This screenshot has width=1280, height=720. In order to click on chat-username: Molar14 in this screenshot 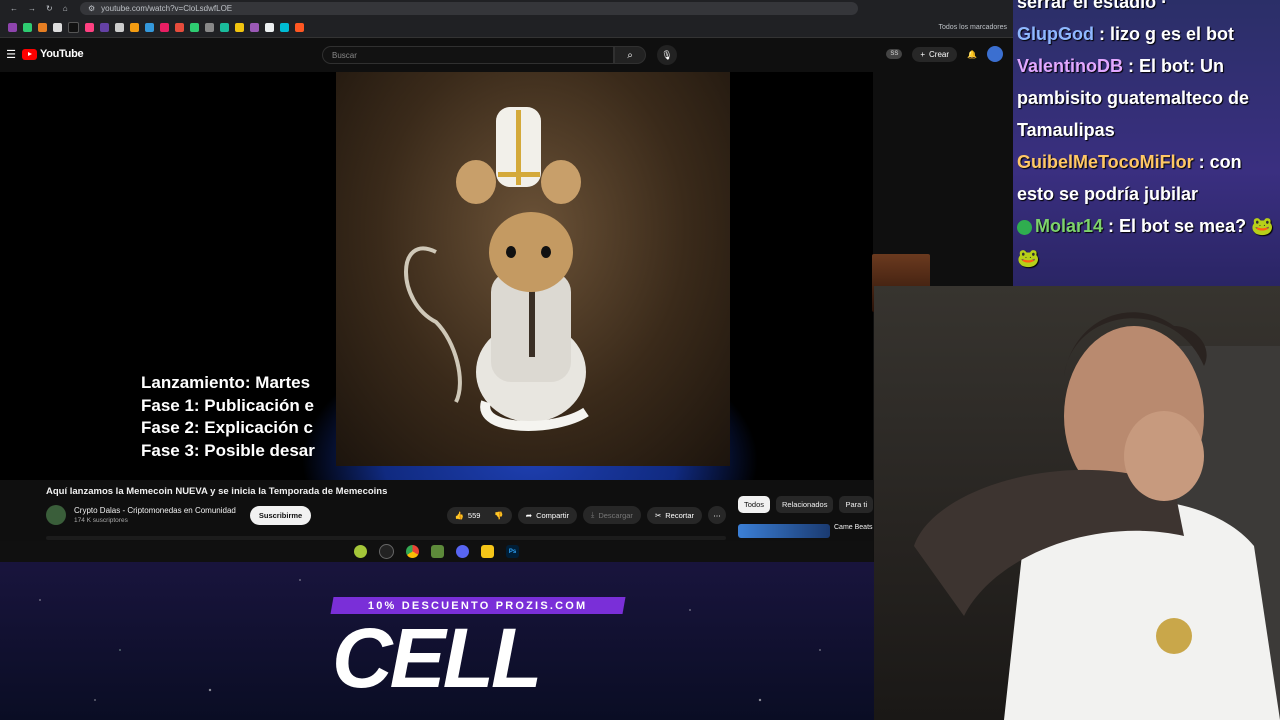, I will do `click(1069, 226)`.